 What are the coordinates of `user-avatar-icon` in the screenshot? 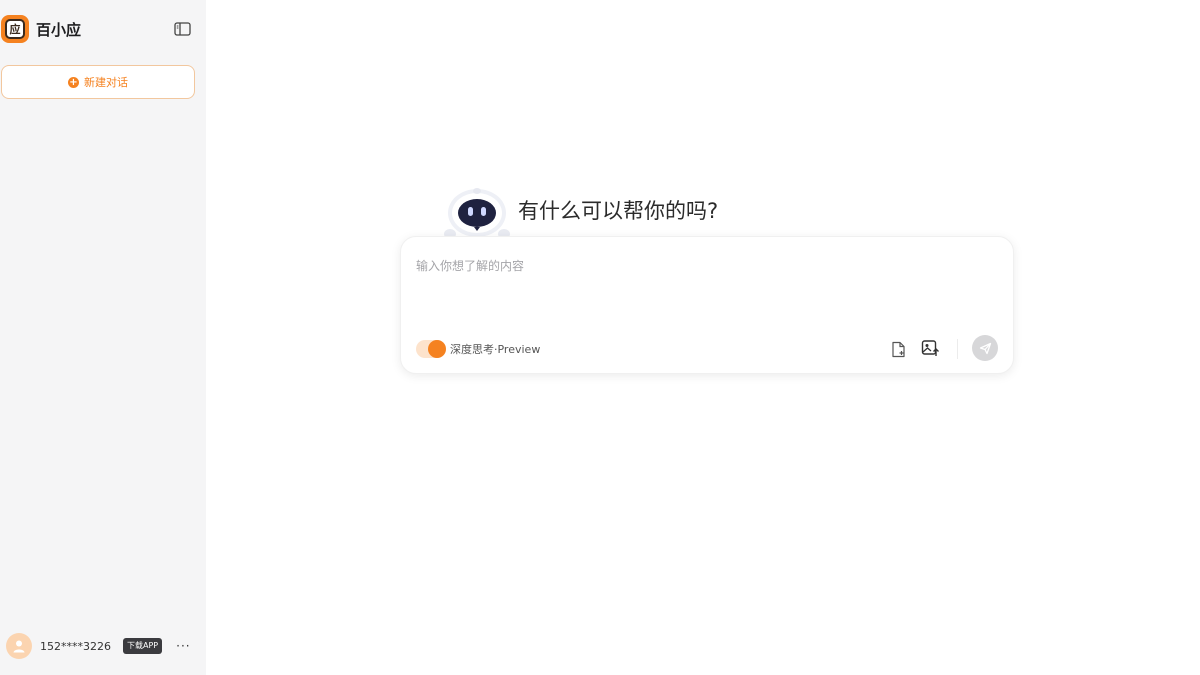 It's located at (19, 646).